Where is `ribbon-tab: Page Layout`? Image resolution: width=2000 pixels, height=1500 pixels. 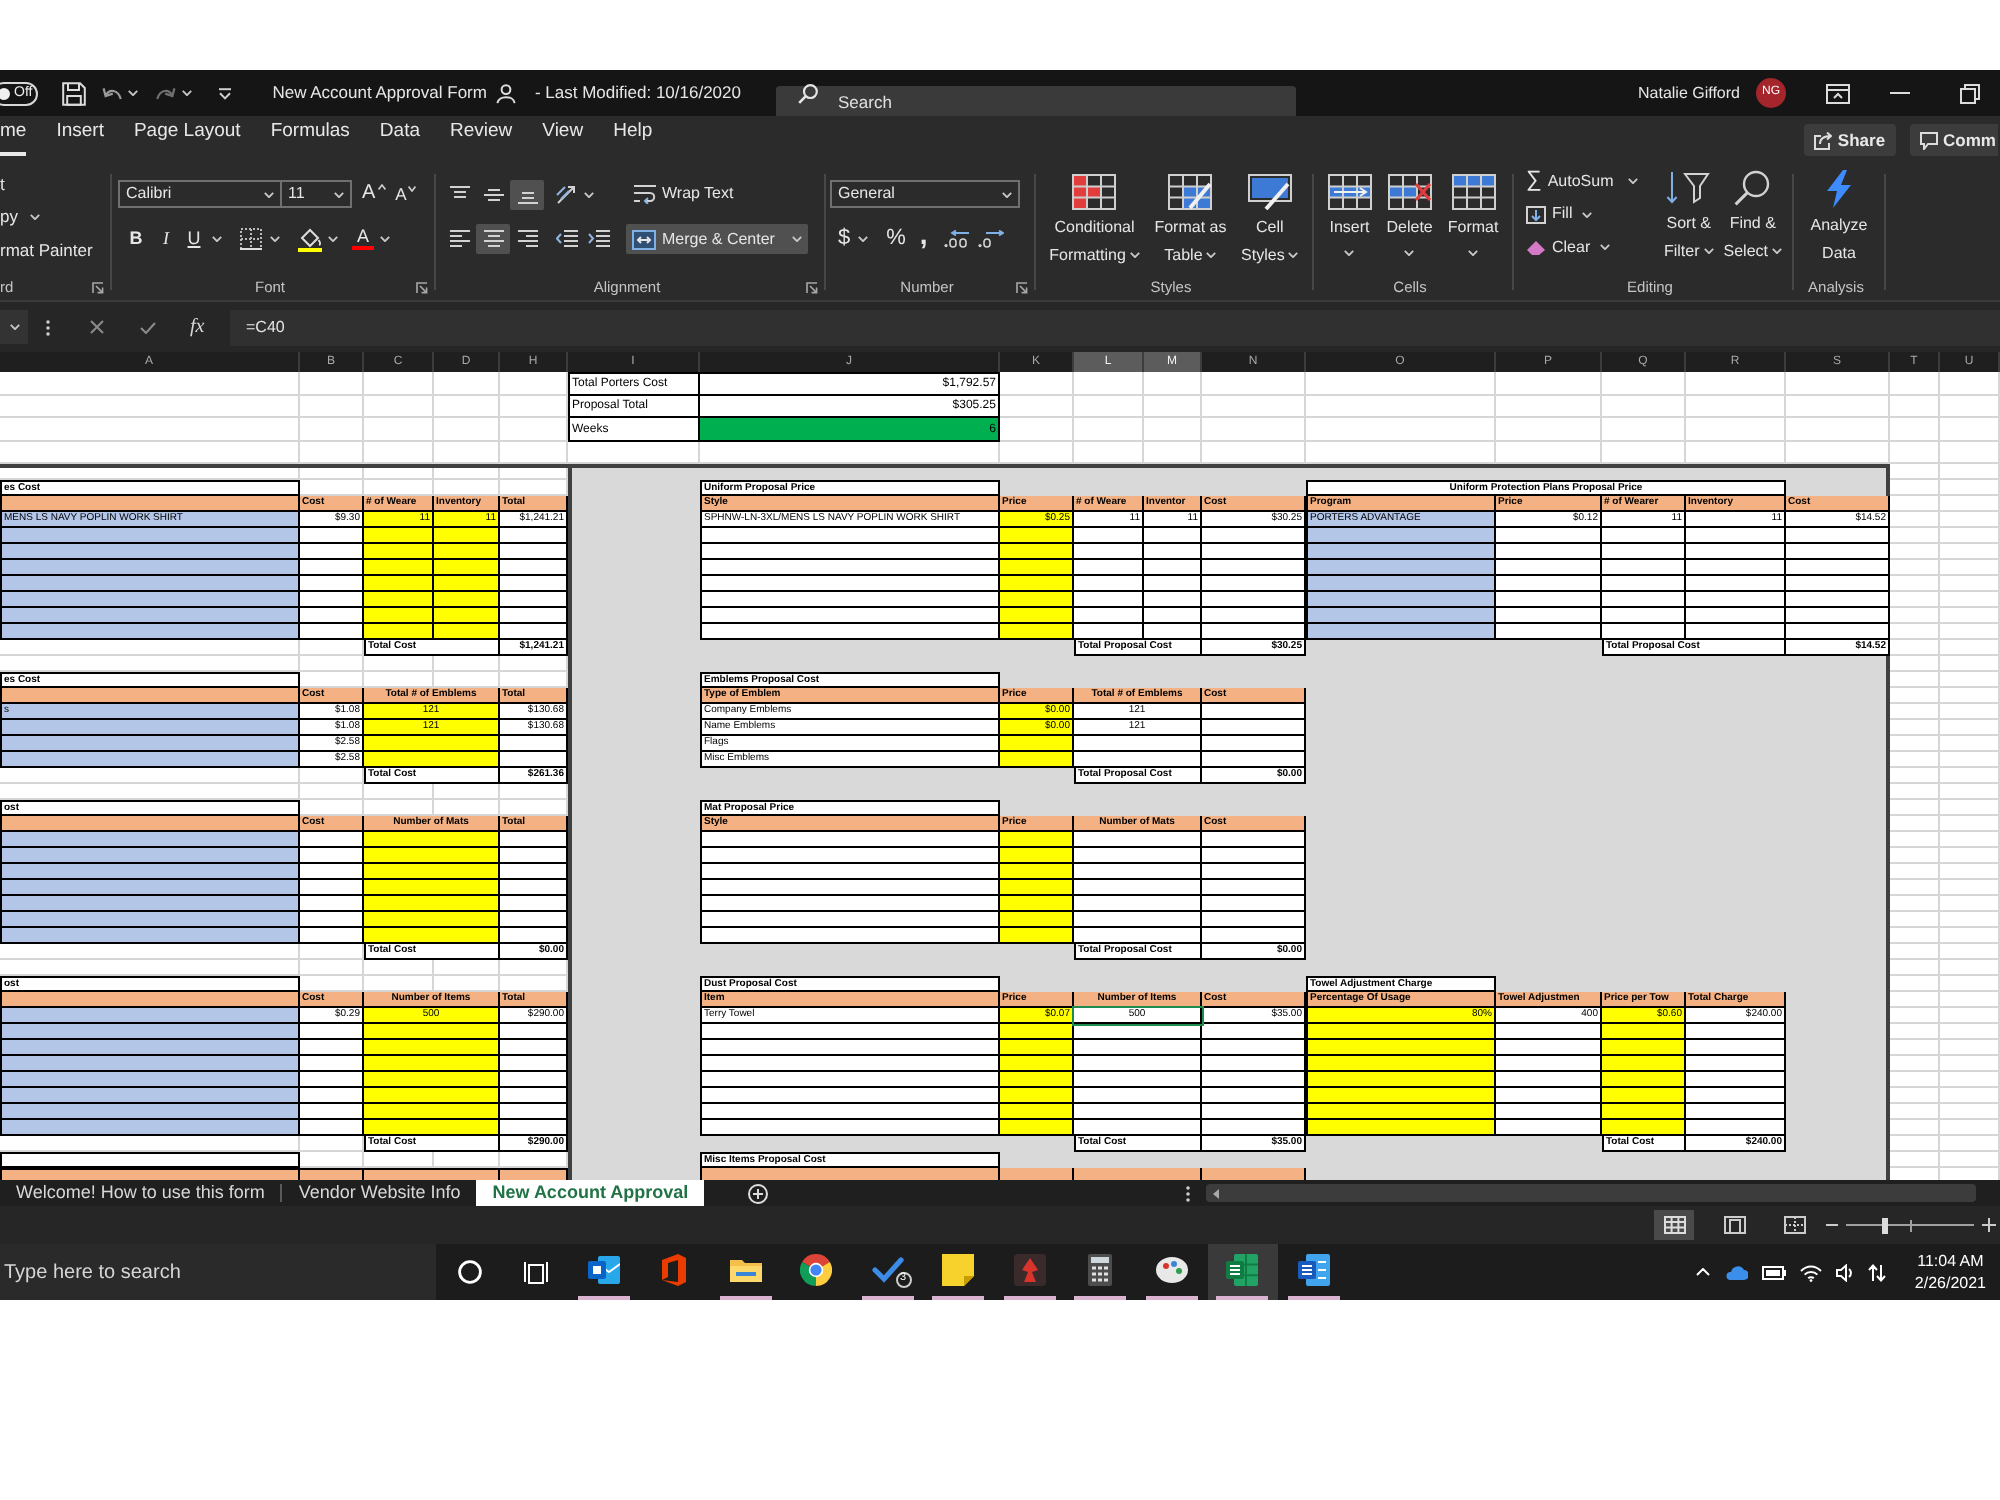
ribbon-tab: Page Layout is located at coordinates (187, 140).